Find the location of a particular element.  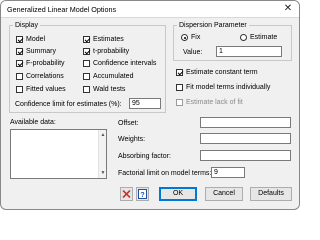

window-title: Generalized Linear Model Options is located at coordinates (62, 9).